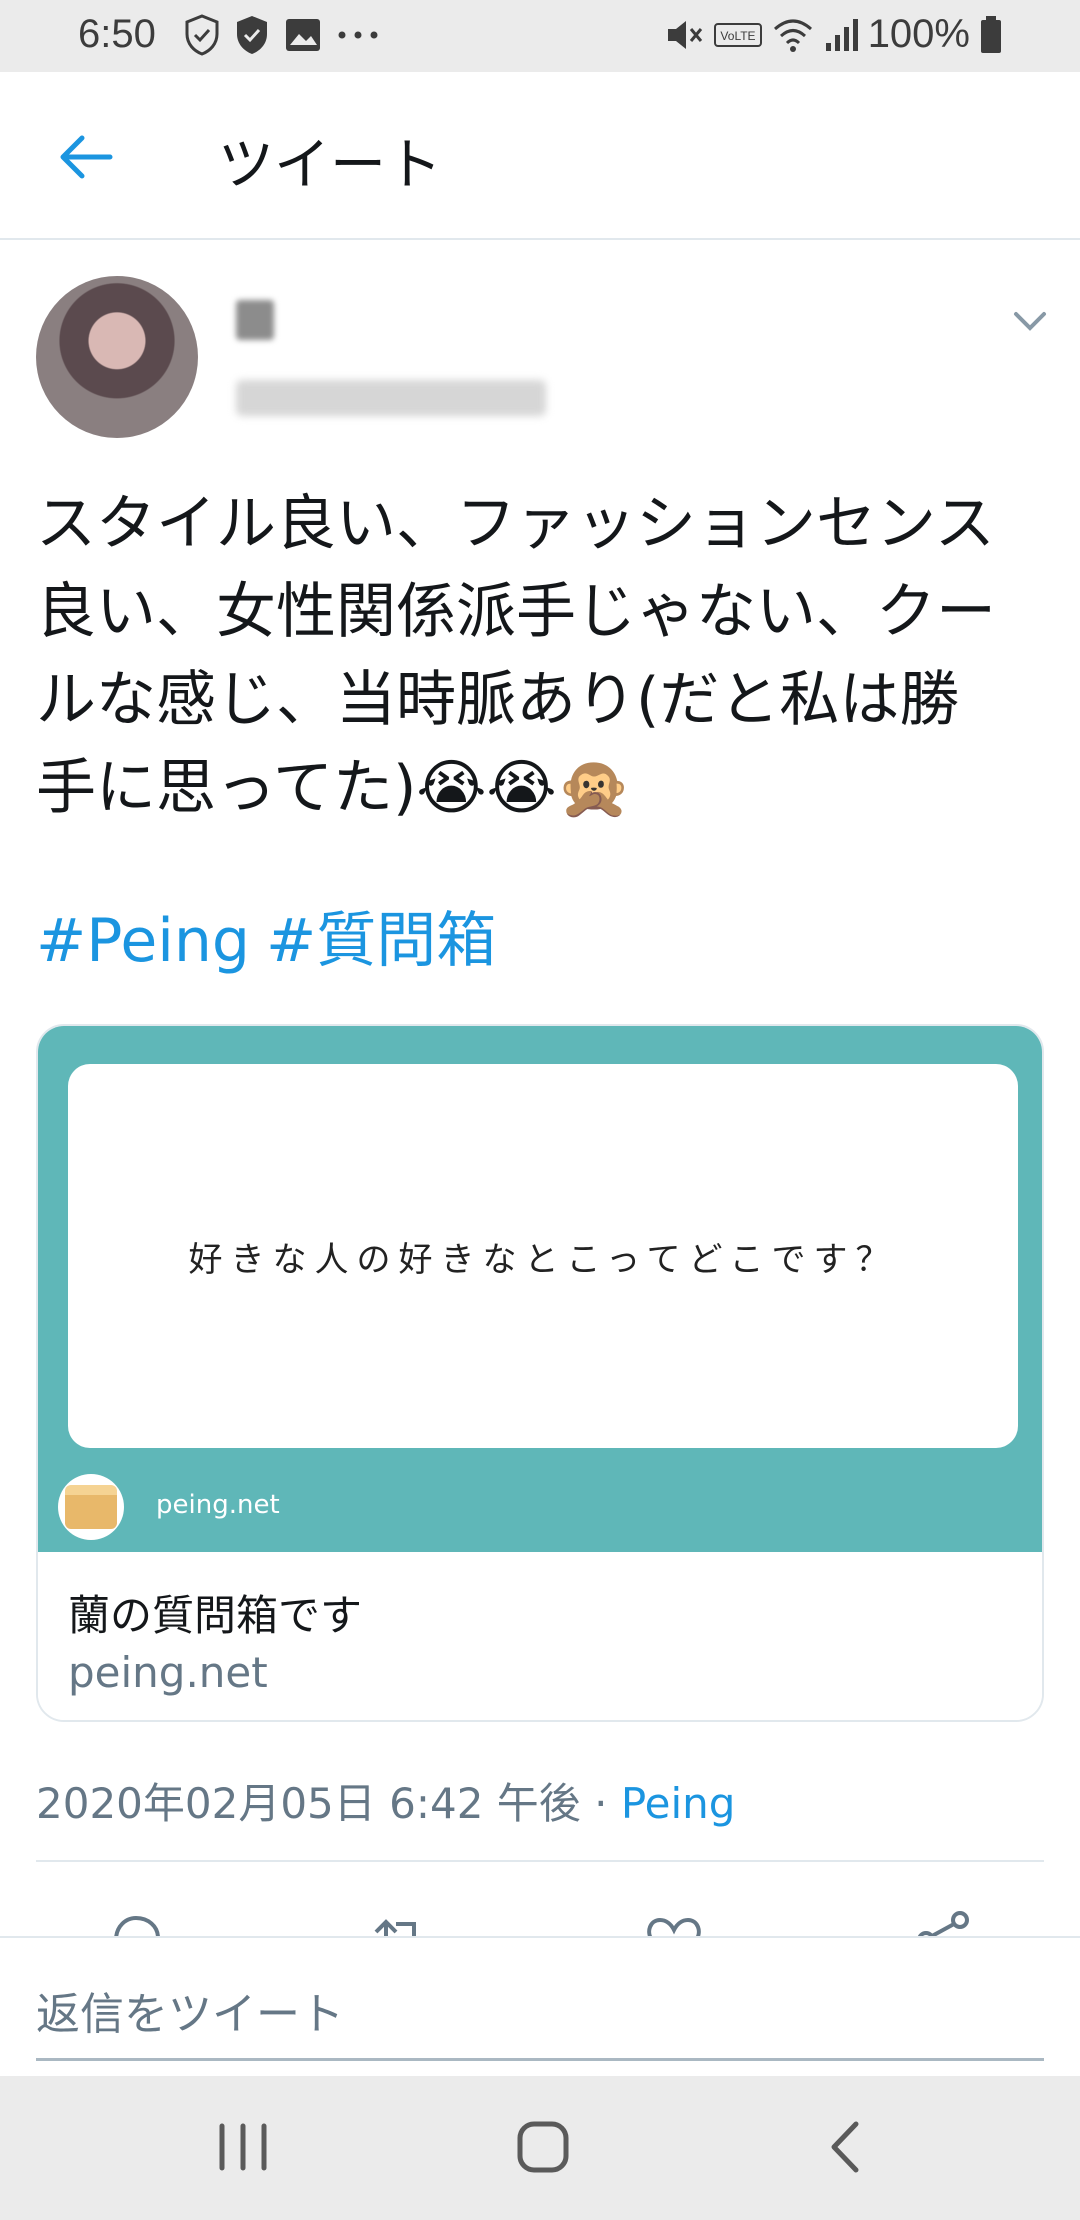  What do you see at coordinates (330, 165) in the screenshot?
I see `page-title: ツイート` at bounding box center [330, 165].